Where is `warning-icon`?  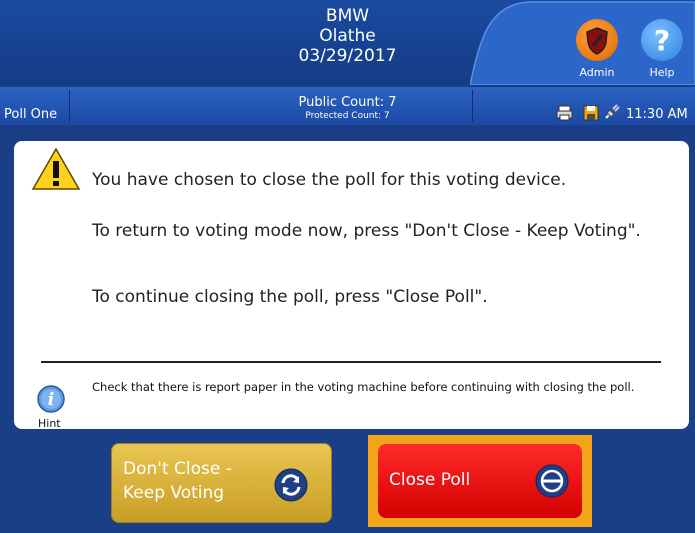
warning-icon is located at coordinates (56, 168).